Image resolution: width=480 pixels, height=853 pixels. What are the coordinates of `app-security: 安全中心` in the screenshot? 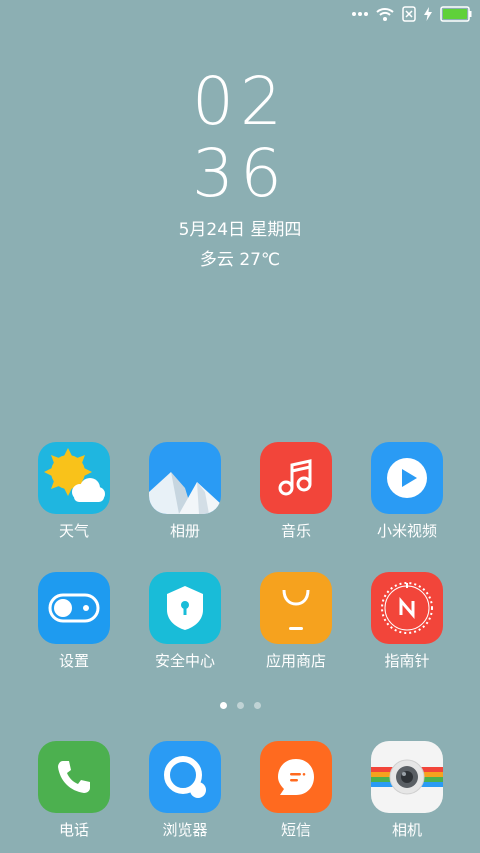 It's located at (185, 621).